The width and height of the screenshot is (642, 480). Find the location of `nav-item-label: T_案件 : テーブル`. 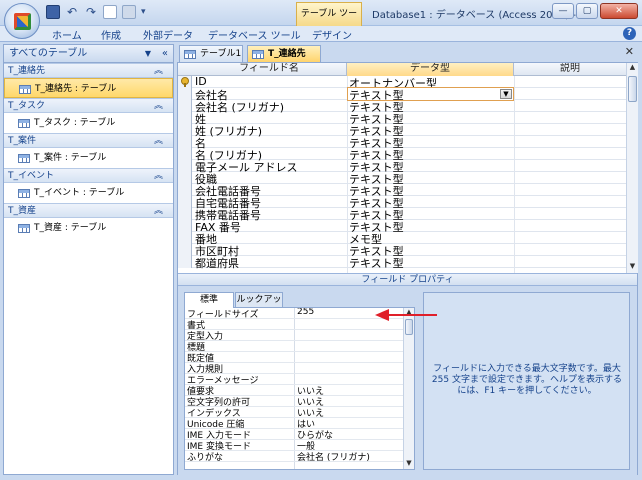

nav-item-label: T_案件 : テーブル is located at coordinates (70, 158).